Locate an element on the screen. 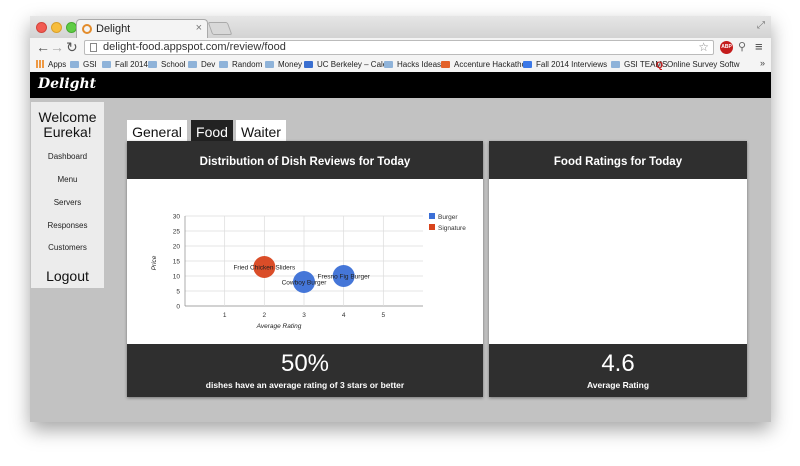 The width and height of the screenshot is (800, 466). chart-legend: Burger Signature is located at coordinates (447, 222).